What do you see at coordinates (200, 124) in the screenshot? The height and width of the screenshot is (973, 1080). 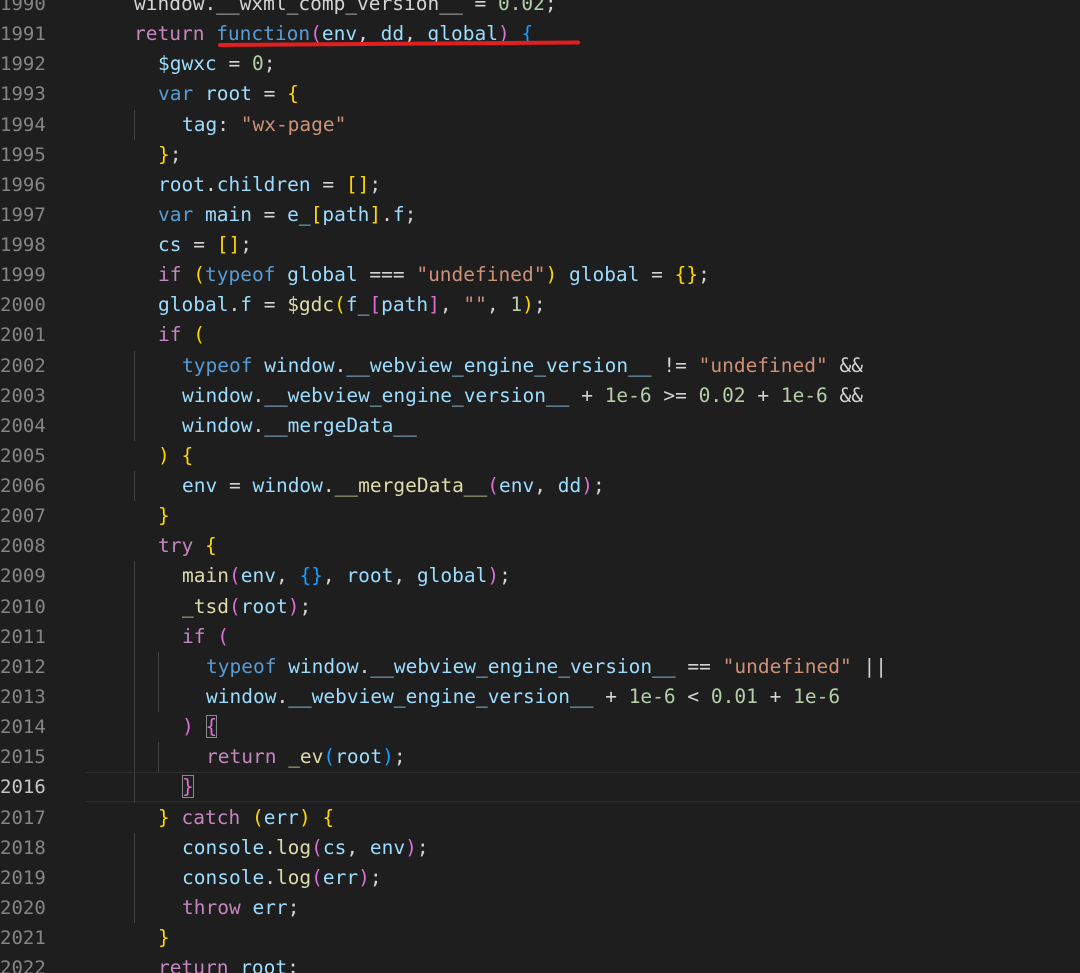 I see `code-token: tag` at bounding box center [200, 124].